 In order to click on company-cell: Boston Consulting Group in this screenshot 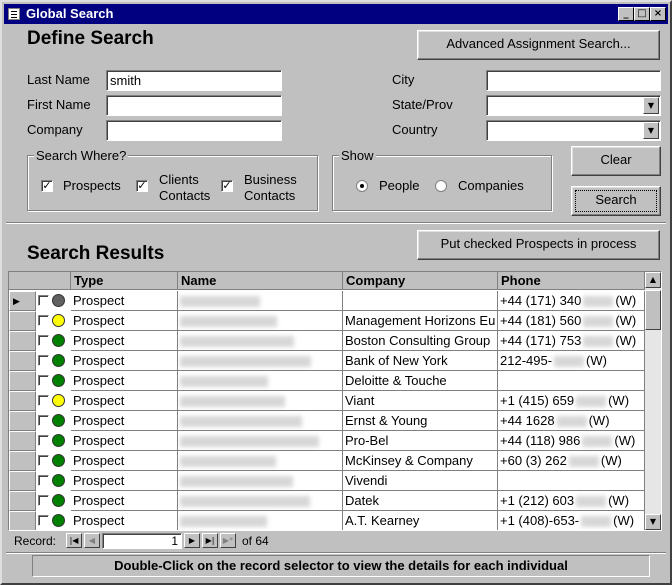, I will do `click(420, 341)`.